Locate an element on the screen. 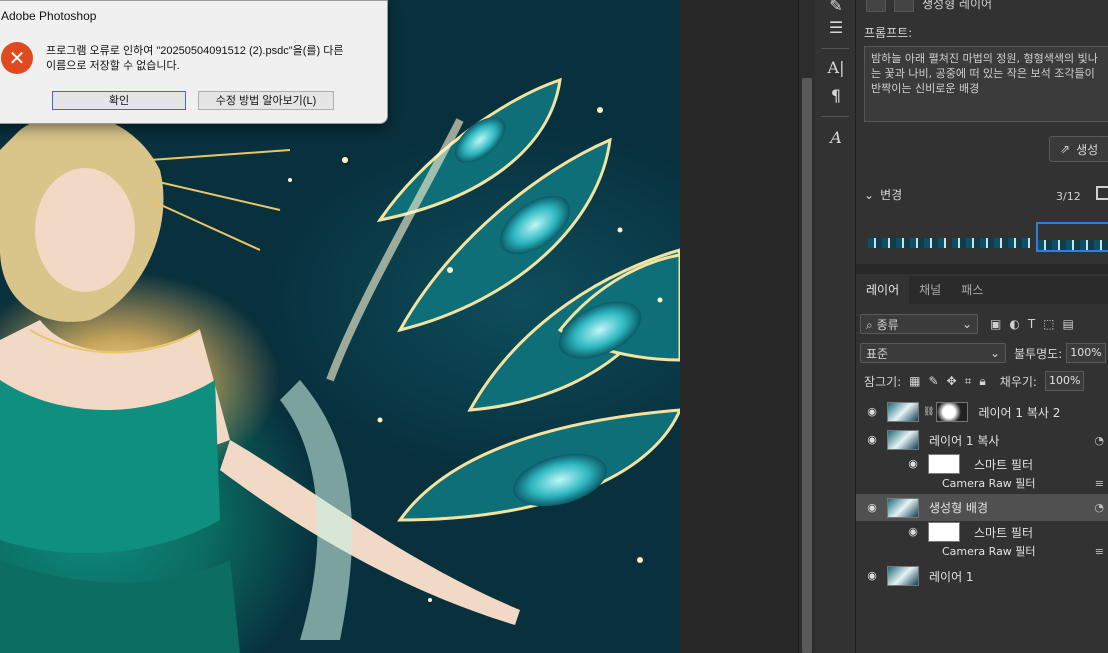 This screenshot has width=1108, height=653. magic-wand-icon is located at coordinates (876, 6).